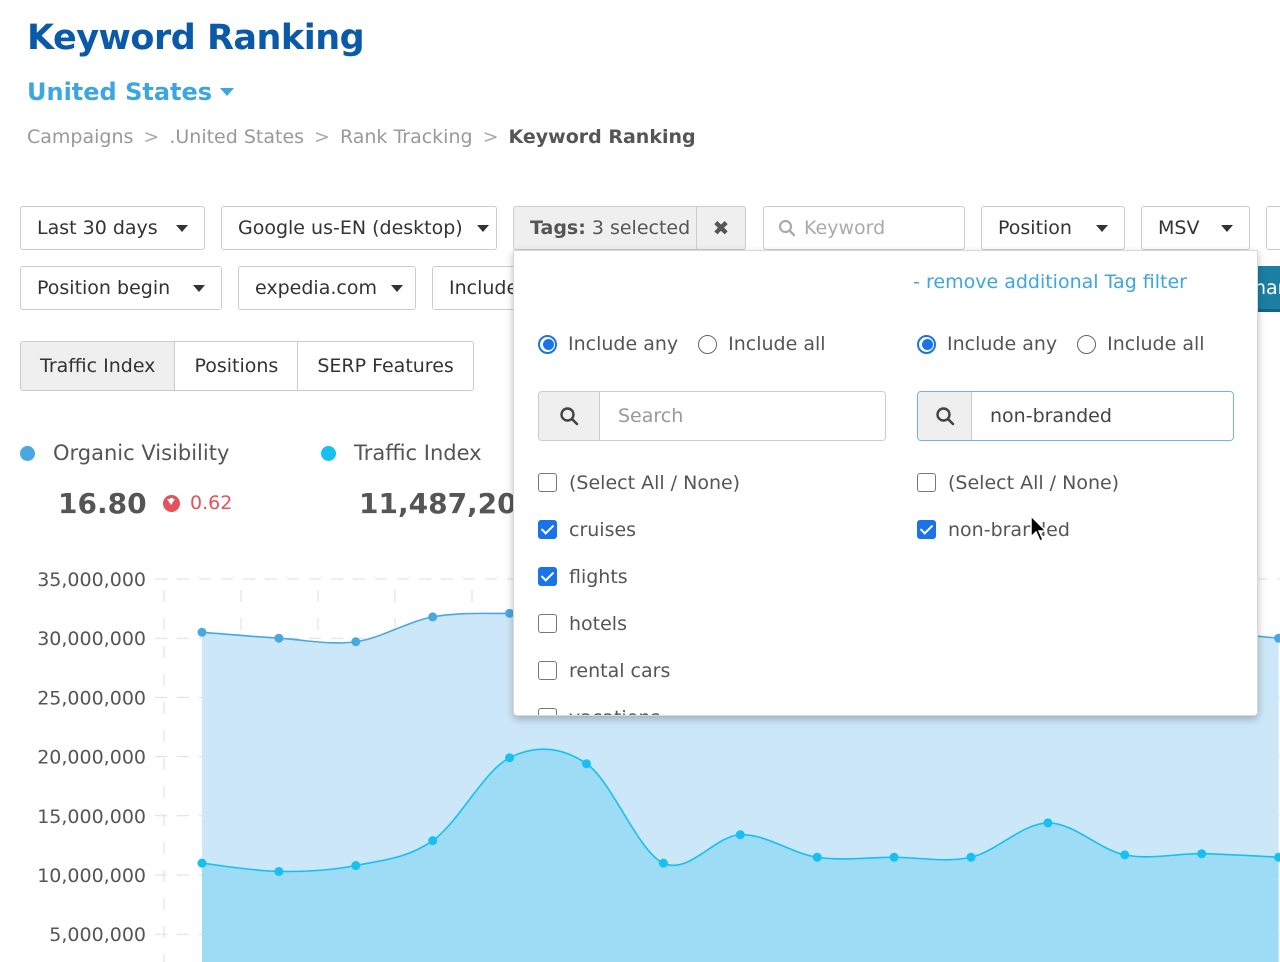 The width and height of the screenshot is (1280, 962). What do you see at coordinates (639, 529) in the screenshot?
I see `tag-item-cruises: cruises` at bounding box center [639, 529].